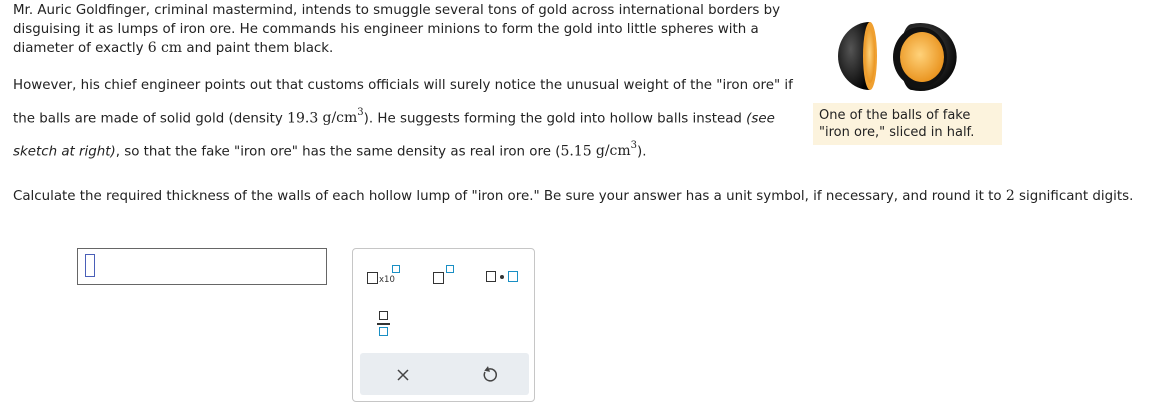 The image size is (1165, 412). What do you see at coordinates (925, 57) in the screenshot?
I see `right-hemisphere` at bounding box center [925, 57].